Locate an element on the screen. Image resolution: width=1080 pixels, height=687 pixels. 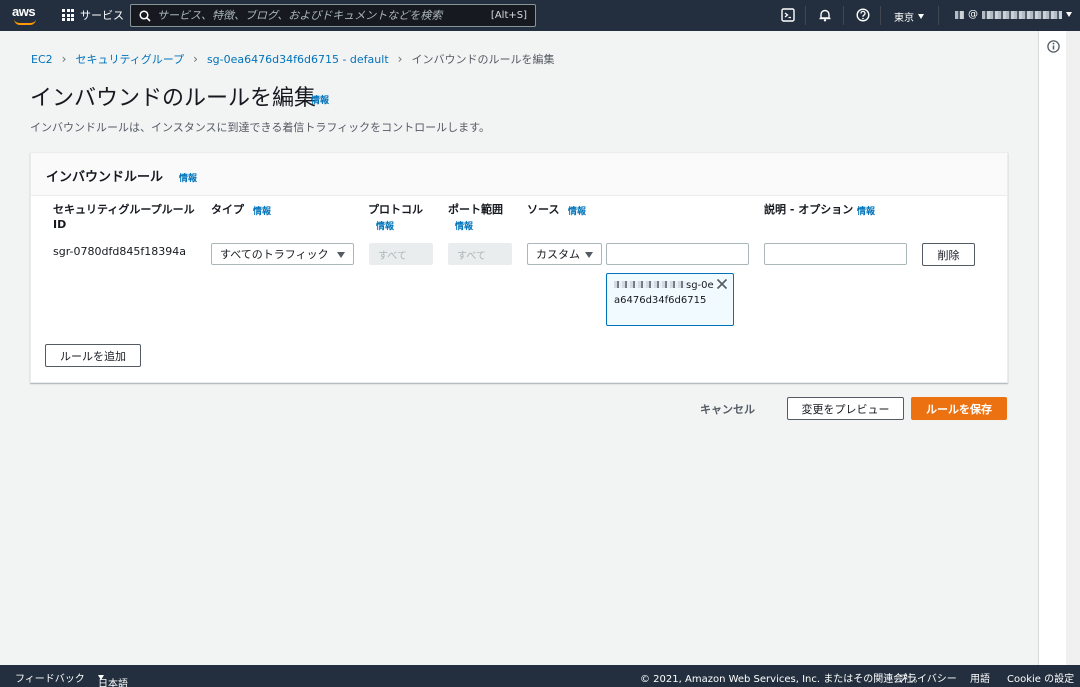
feedback-link: フィードバック is located at coordinates (50, 677).